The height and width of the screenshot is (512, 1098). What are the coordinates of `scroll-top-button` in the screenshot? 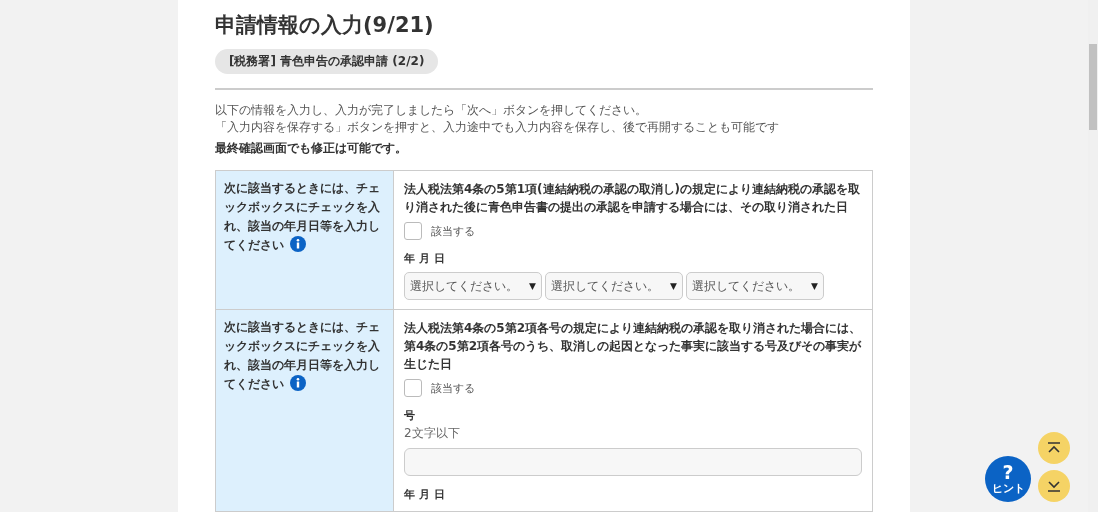 It's located at (1054, 448).